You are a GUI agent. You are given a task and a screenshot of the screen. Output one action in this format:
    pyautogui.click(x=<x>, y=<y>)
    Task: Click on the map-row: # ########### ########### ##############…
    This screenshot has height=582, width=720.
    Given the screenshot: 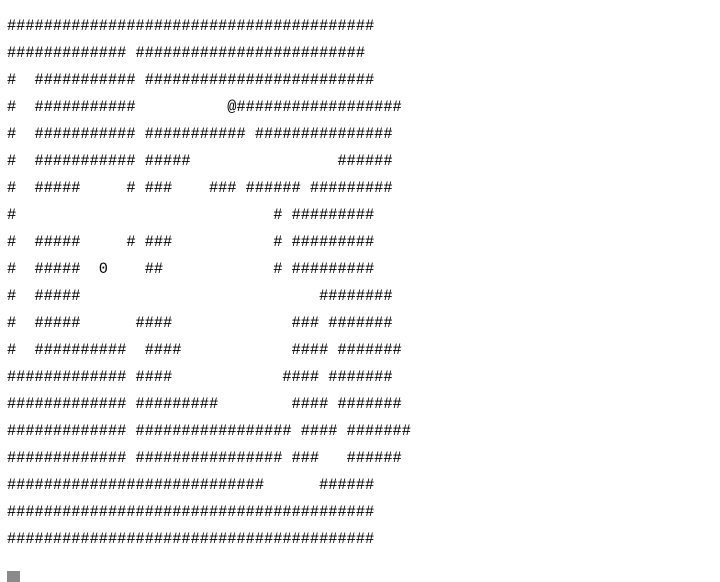 What is the action you would take?
    pyautogui.click(x=200, y=134)
    